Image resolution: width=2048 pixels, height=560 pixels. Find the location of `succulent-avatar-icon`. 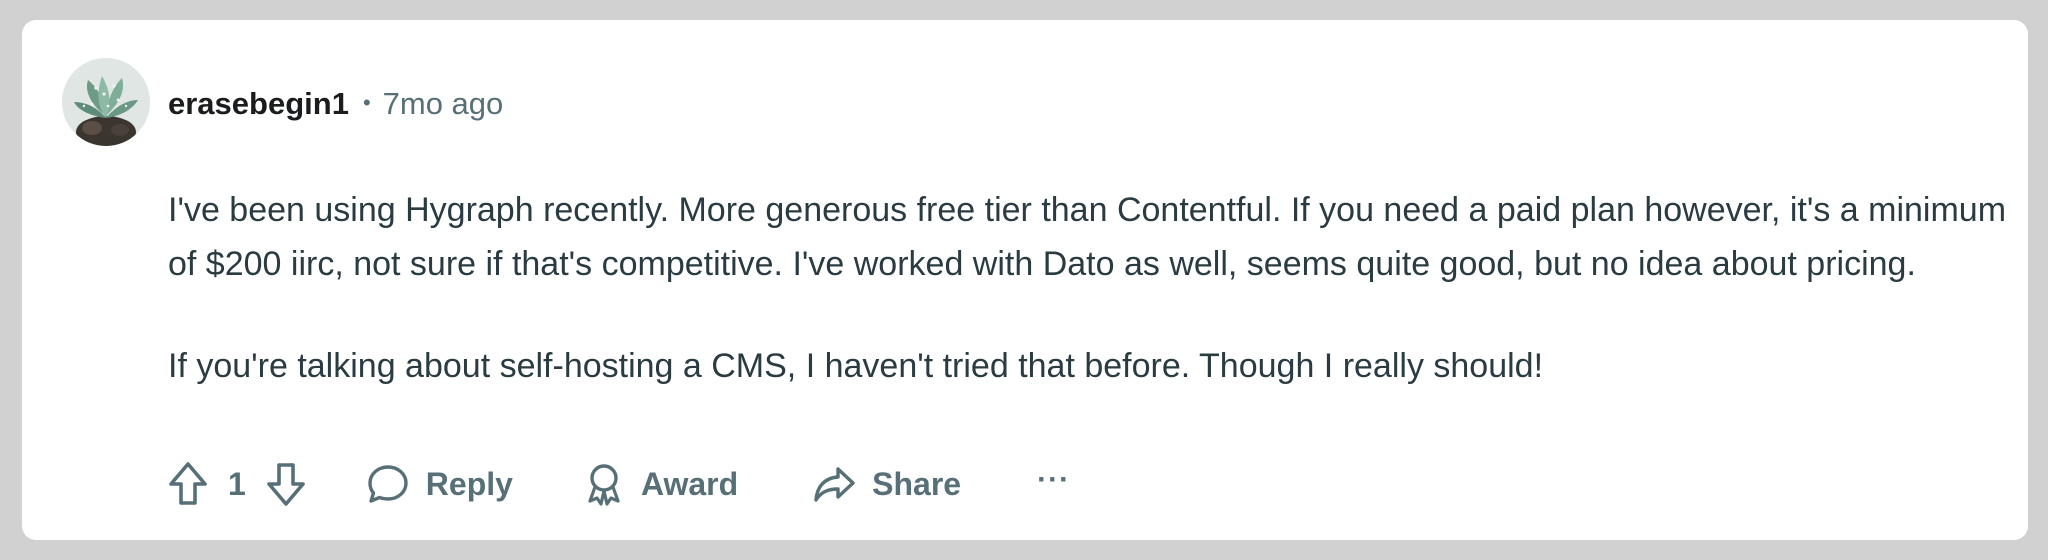

succulent-avatar-icon is located at coordinates (106, 102).